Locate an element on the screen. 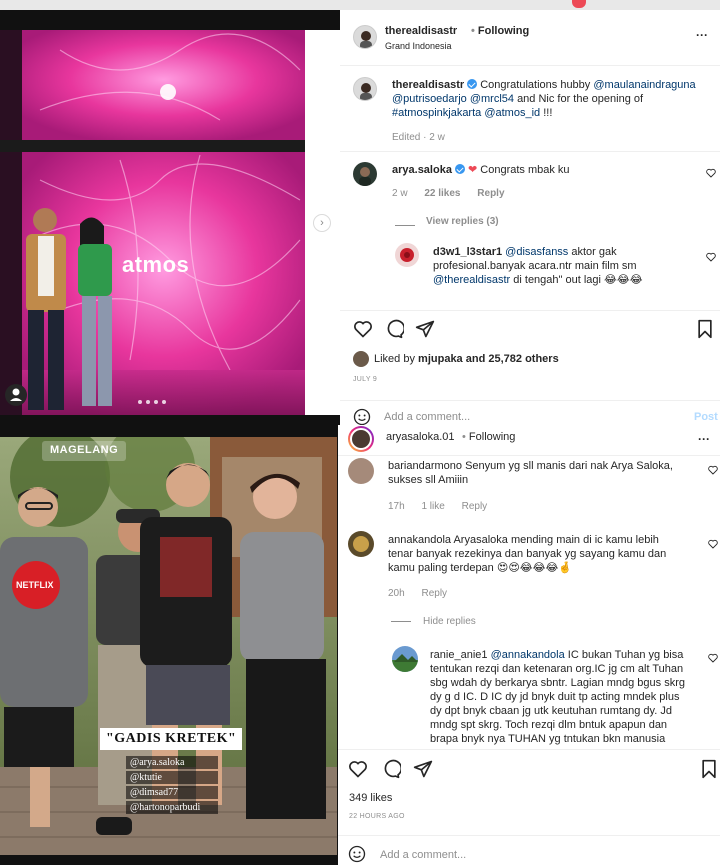 The width and height of the screenshot is (720, 865). comment-meta: 17h 1 like Reply is located at coordinates (444, 506).